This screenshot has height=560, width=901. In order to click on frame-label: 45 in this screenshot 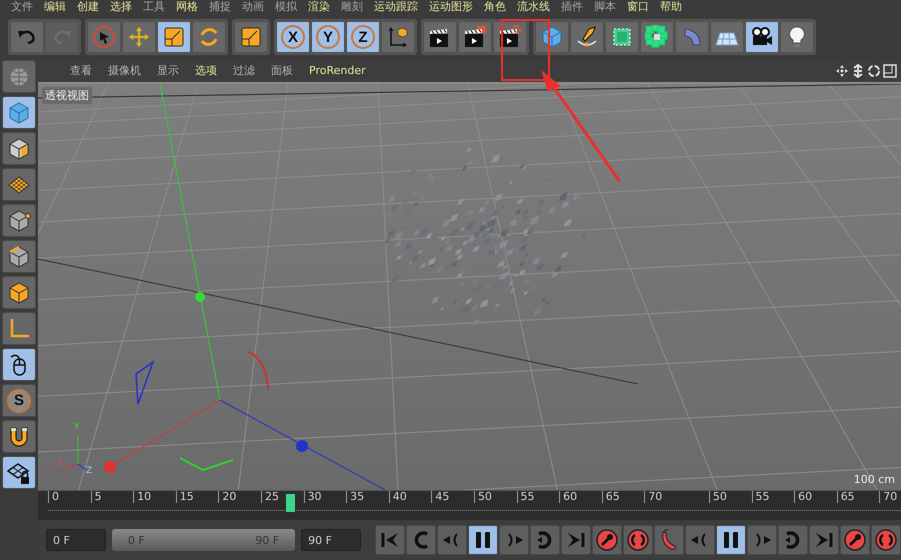, I will do `click(452, 496)`.